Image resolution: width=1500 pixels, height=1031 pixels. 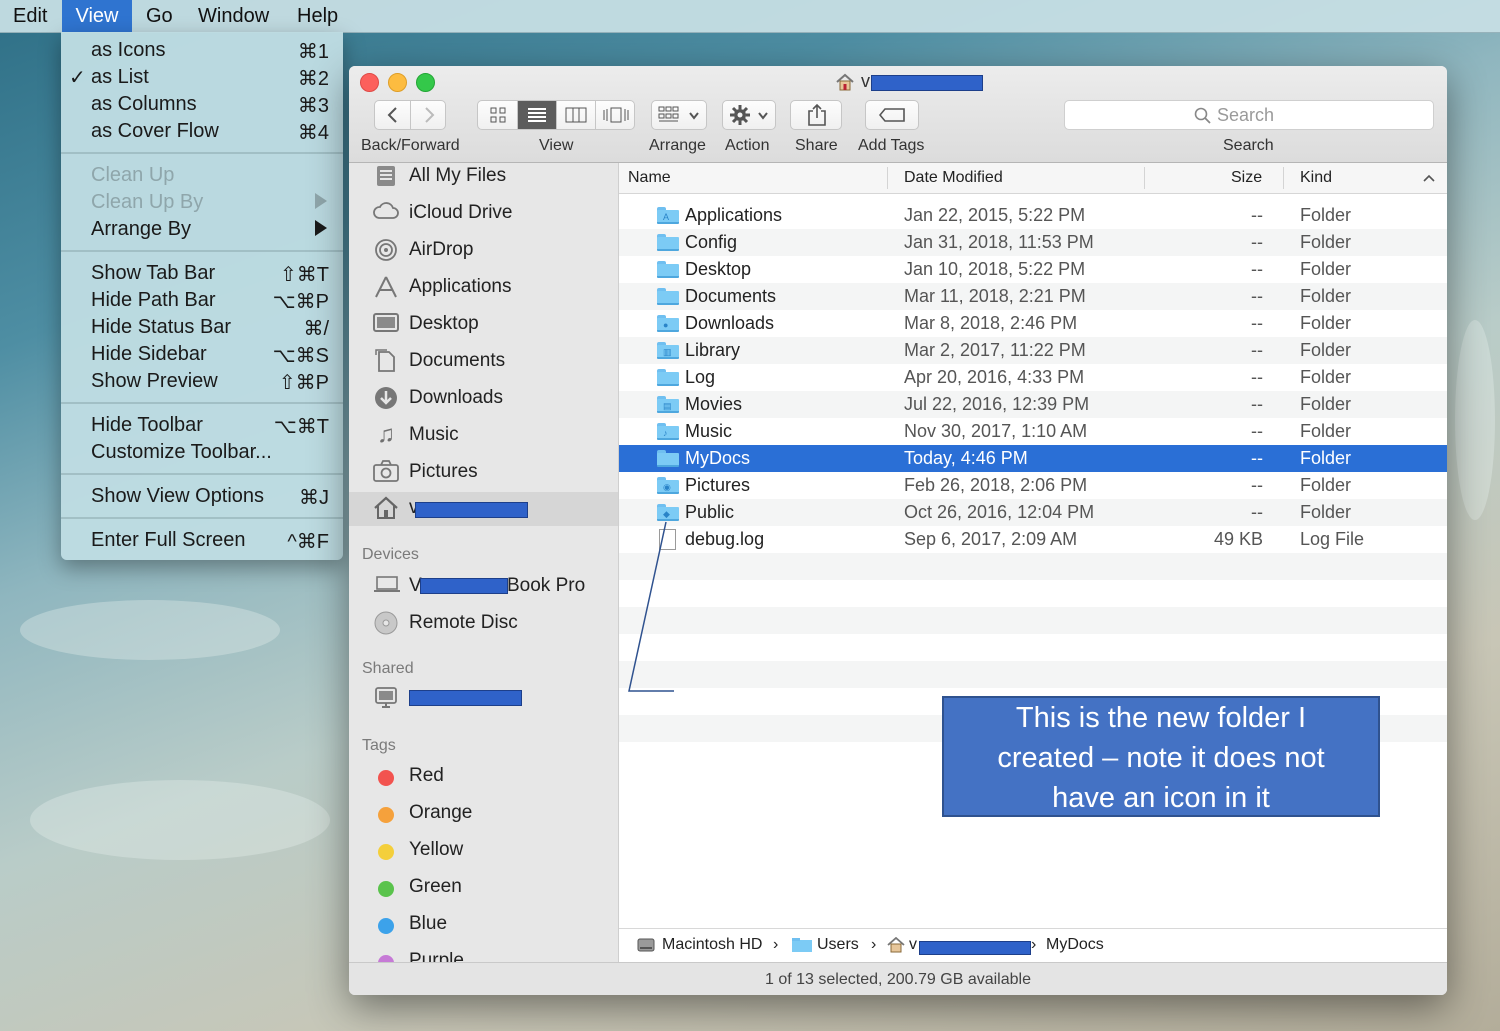 I want to click on sidebar-item-remote-disc: Remote Disc, so click(x=483, y=624).